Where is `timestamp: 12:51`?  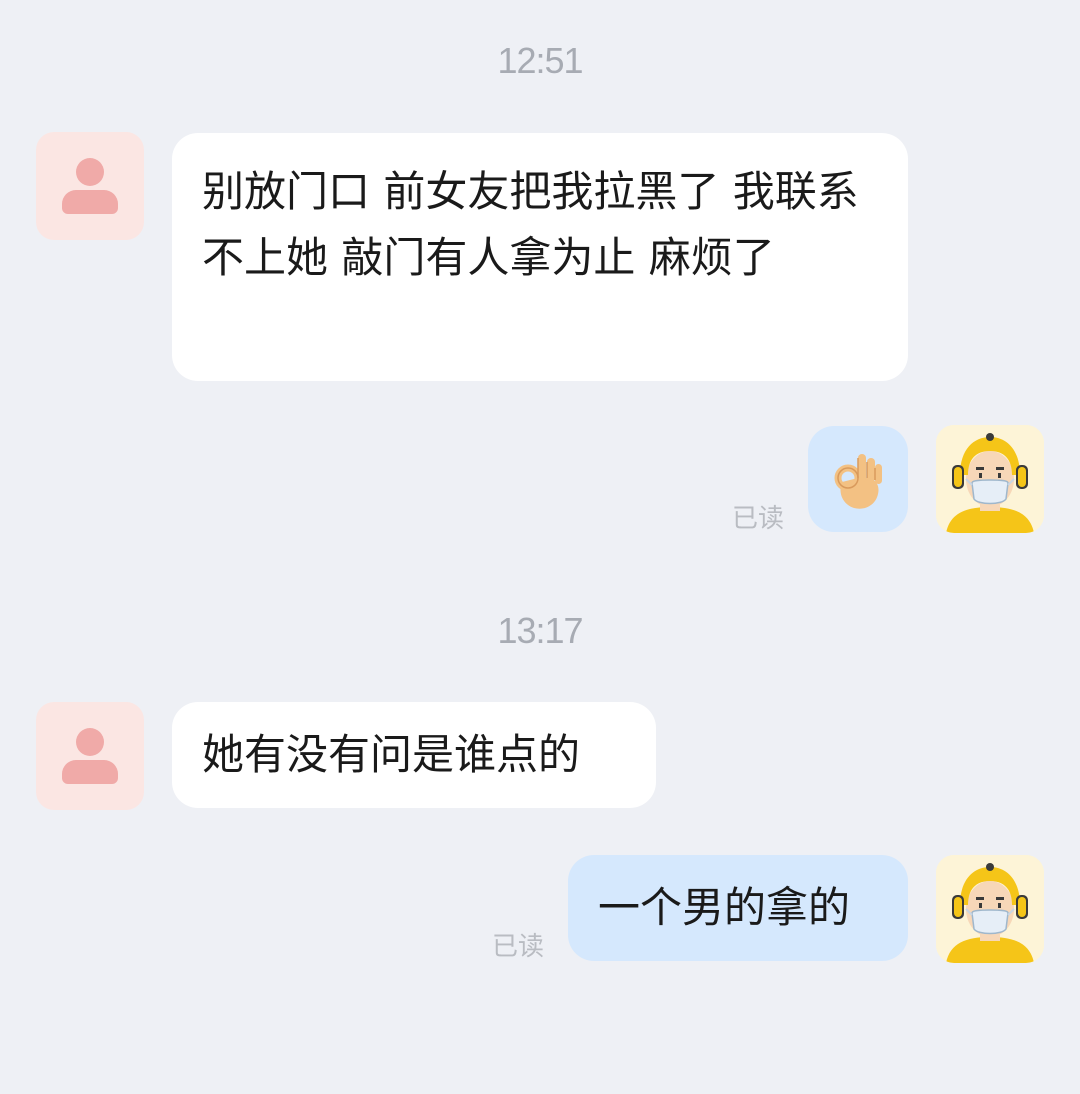 timestamp: 12:51 is located at coordinates (540, 60).